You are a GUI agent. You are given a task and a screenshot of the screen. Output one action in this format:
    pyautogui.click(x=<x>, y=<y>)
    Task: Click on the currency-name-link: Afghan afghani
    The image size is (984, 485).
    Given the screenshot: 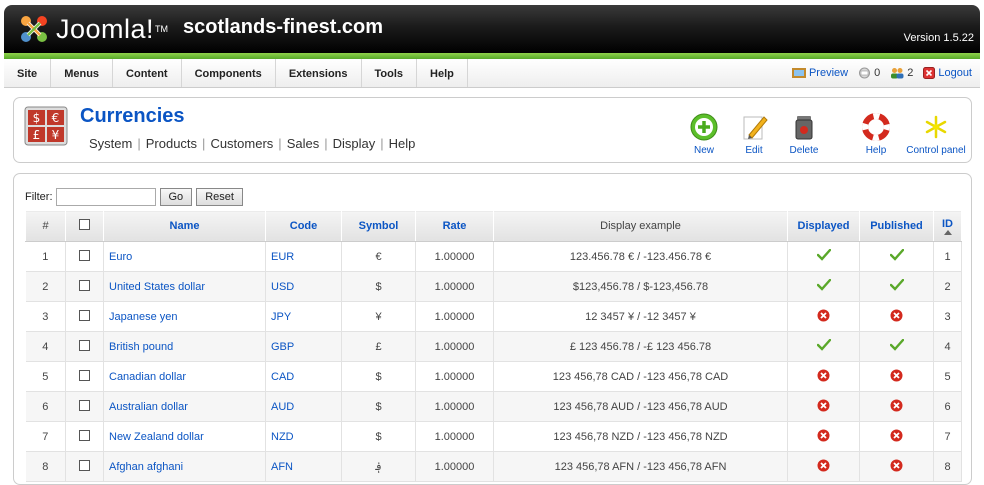 What is the action you would take?
    pyautogui.click(x=184, y=466)
    